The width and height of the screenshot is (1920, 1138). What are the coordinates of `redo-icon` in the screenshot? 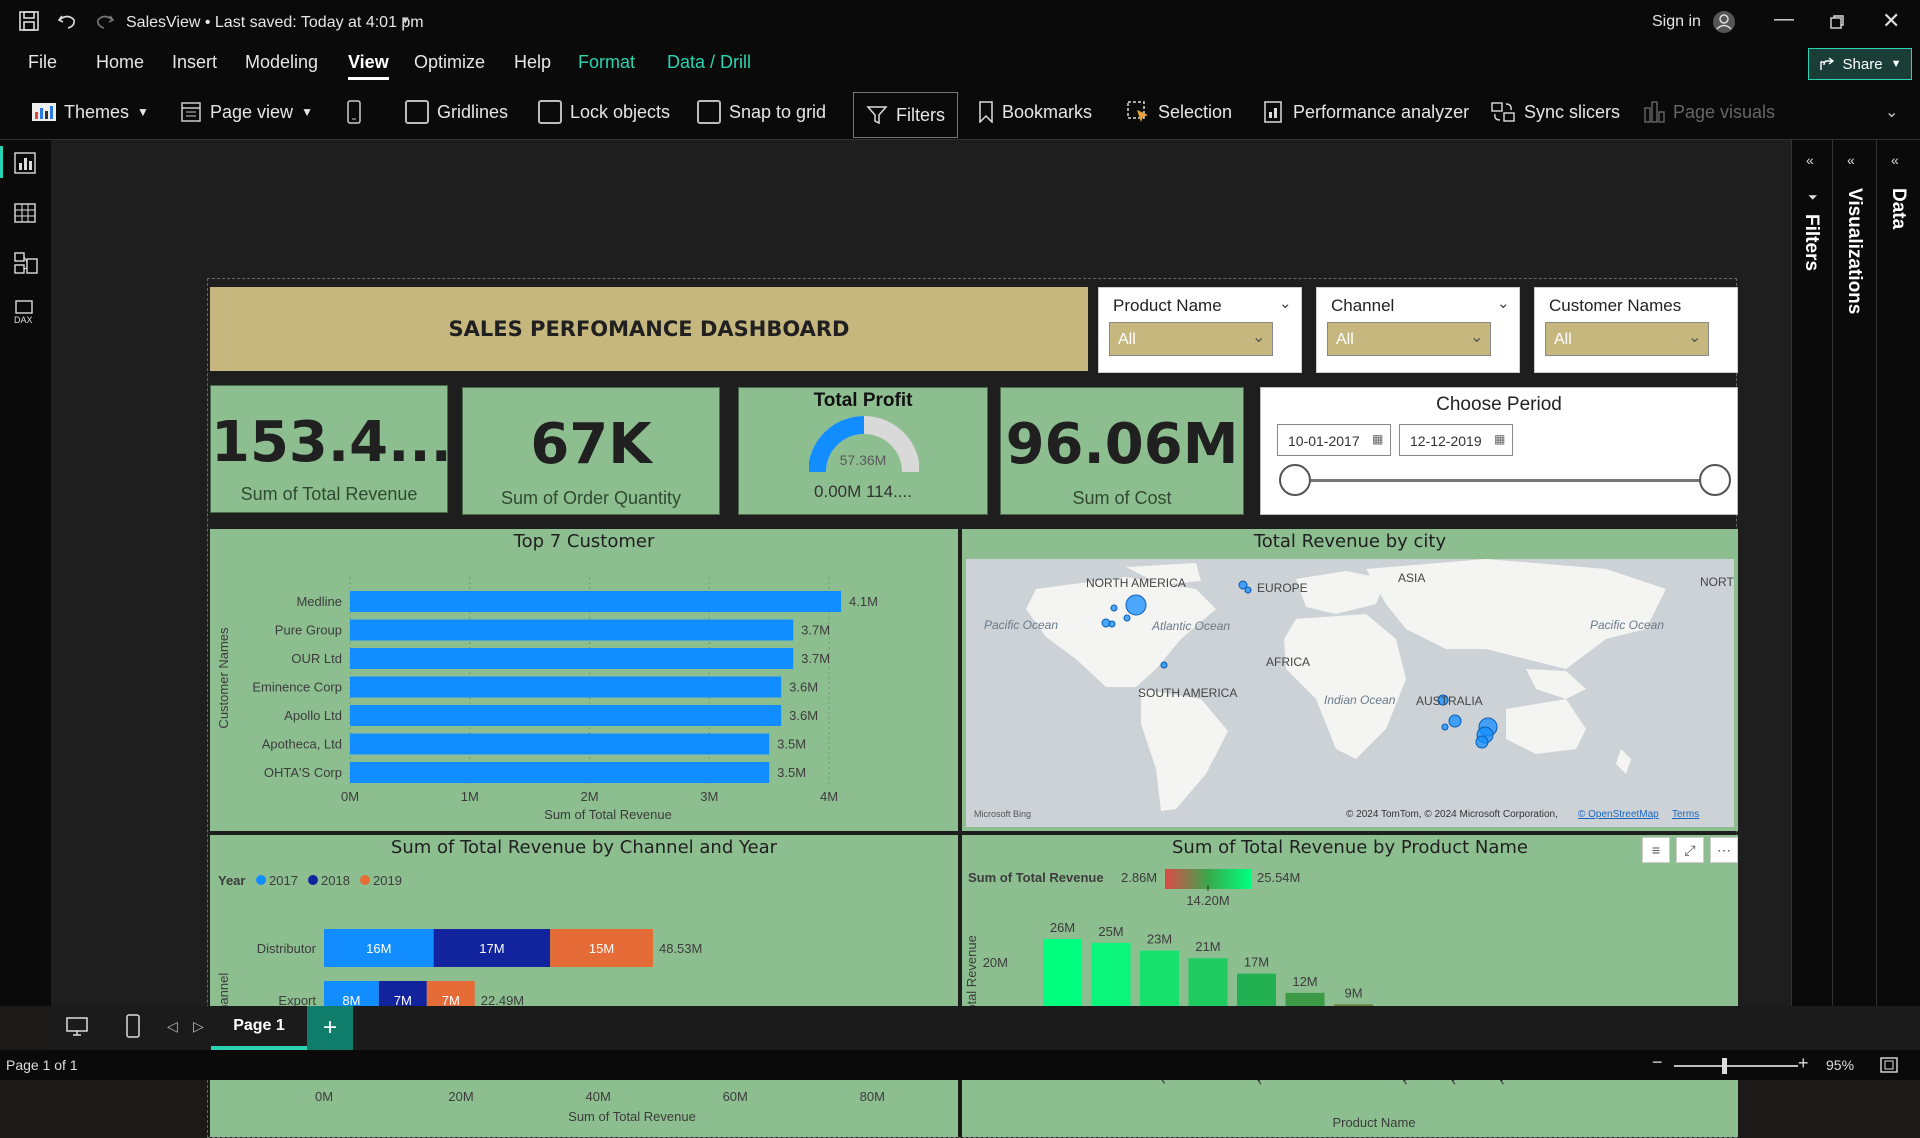 It's located at (105, 21).